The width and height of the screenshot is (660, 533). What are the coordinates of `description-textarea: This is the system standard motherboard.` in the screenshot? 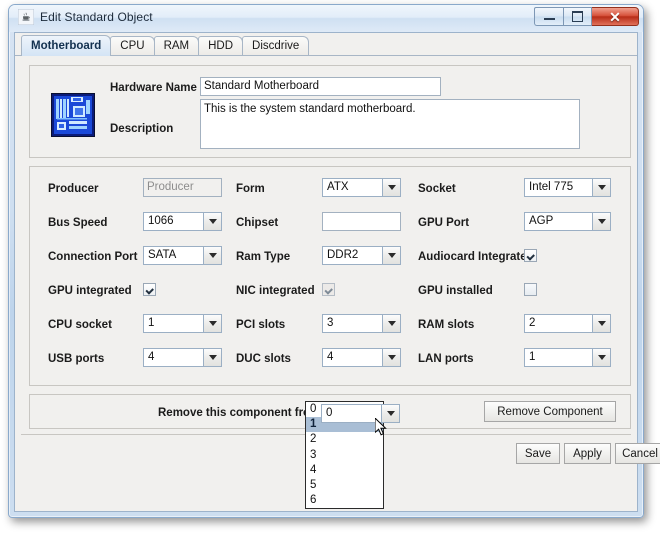 It's located at (390, 124).